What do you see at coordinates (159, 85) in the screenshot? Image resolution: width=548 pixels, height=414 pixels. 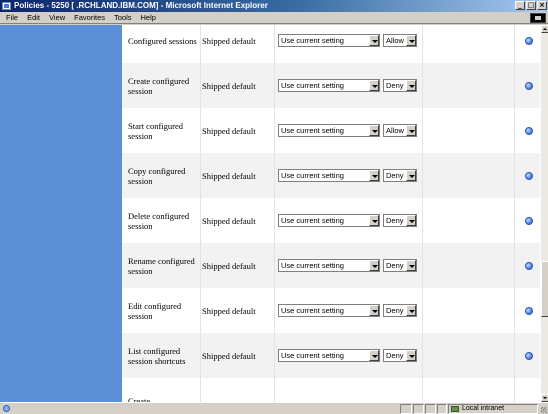 I see `policy-name: Create configured session` at bounding box center [159, 85].